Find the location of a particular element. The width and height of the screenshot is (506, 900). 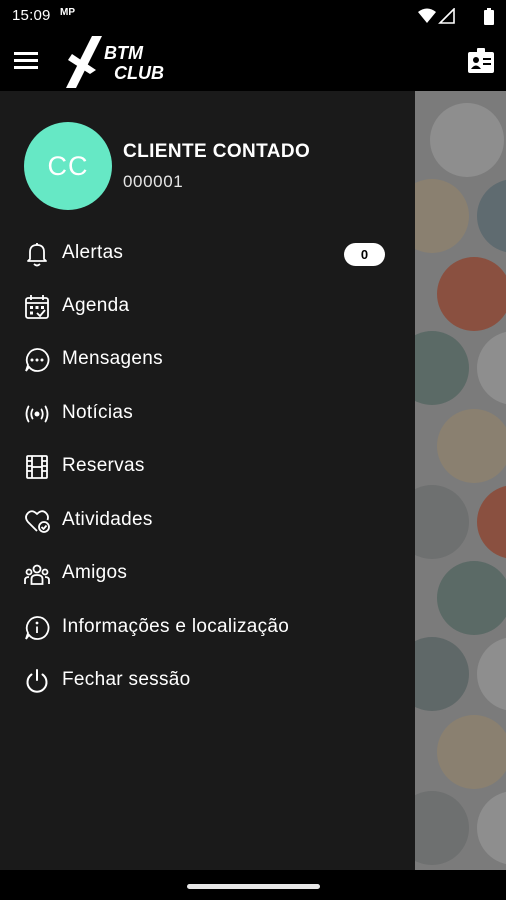

btm-club-logo: BTM CLUB is located at coordinates (115, 62).